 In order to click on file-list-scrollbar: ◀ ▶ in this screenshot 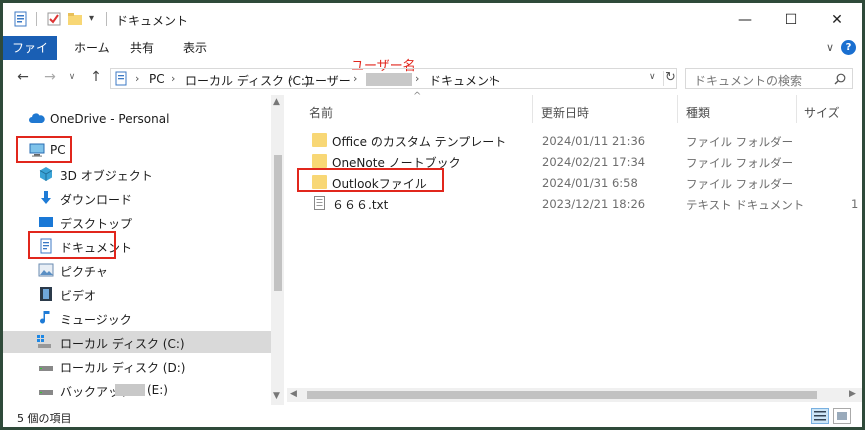, I will do `click(574, 395)`.